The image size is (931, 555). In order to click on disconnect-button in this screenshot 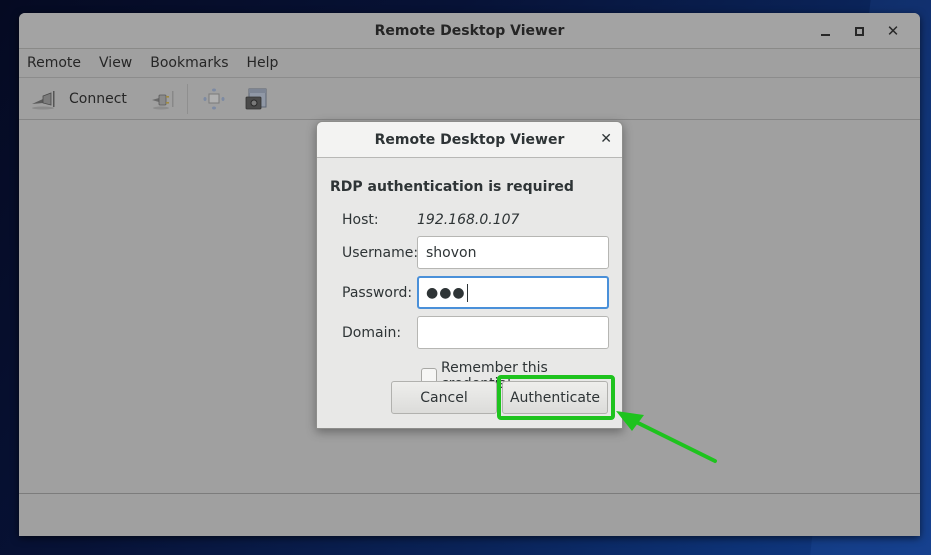, I will do `click(162, 99)`.